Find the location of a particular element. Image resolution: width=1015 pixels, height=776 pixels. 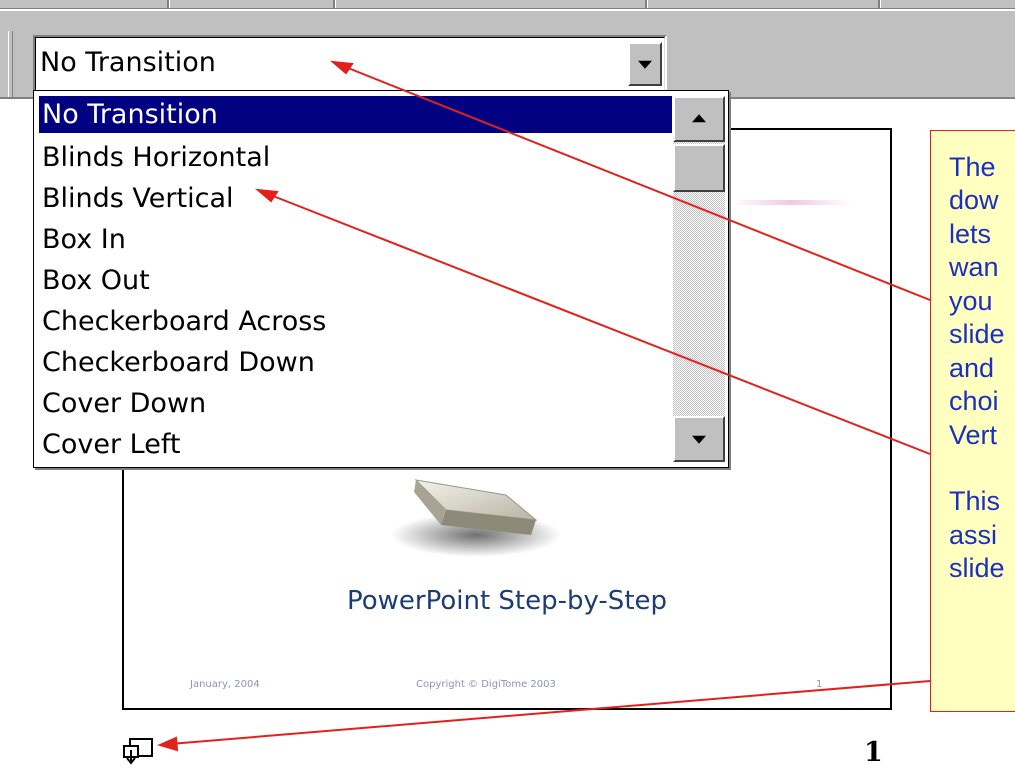

slide-number: 1 is located at coordinates (873, 752).